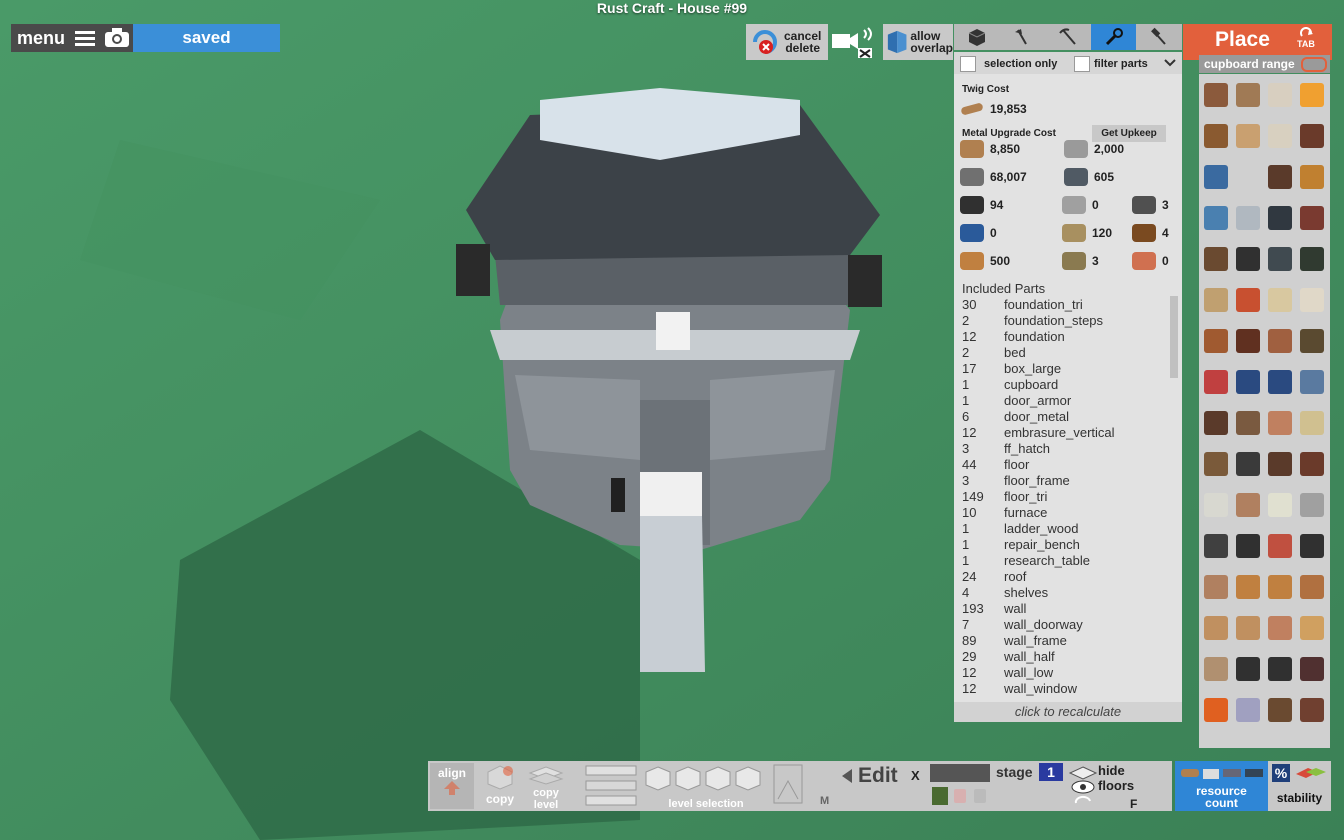 This screenshot has width=1344, height=840. I want to click on edit-back-icon, so click(847, 776).